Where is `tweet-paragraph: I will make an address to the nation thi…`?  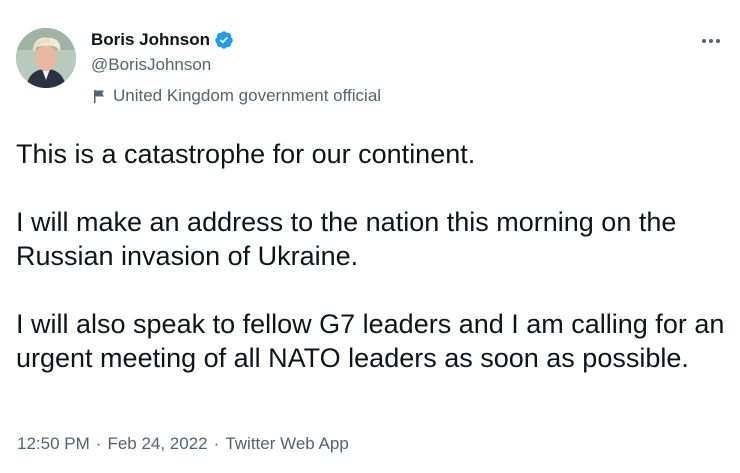
tweet-paragraph: I will make an address to the nation thi… is located at coordinates (346, 239).